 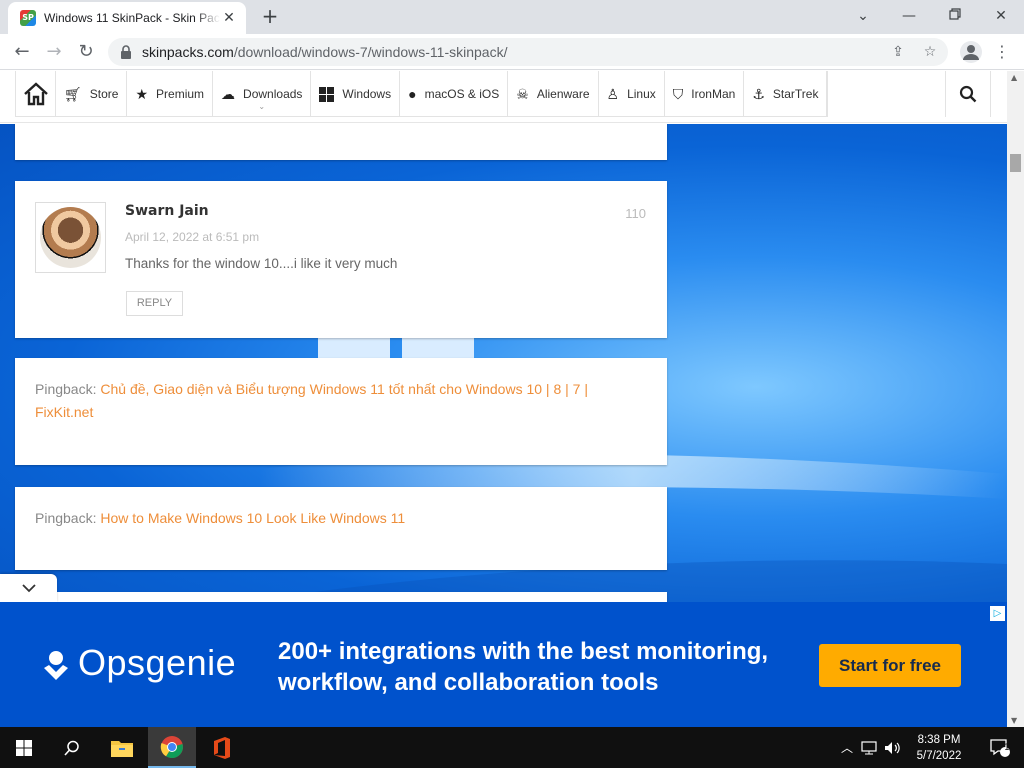 I want to click on chrome-icon, so click(x=171, y=746).